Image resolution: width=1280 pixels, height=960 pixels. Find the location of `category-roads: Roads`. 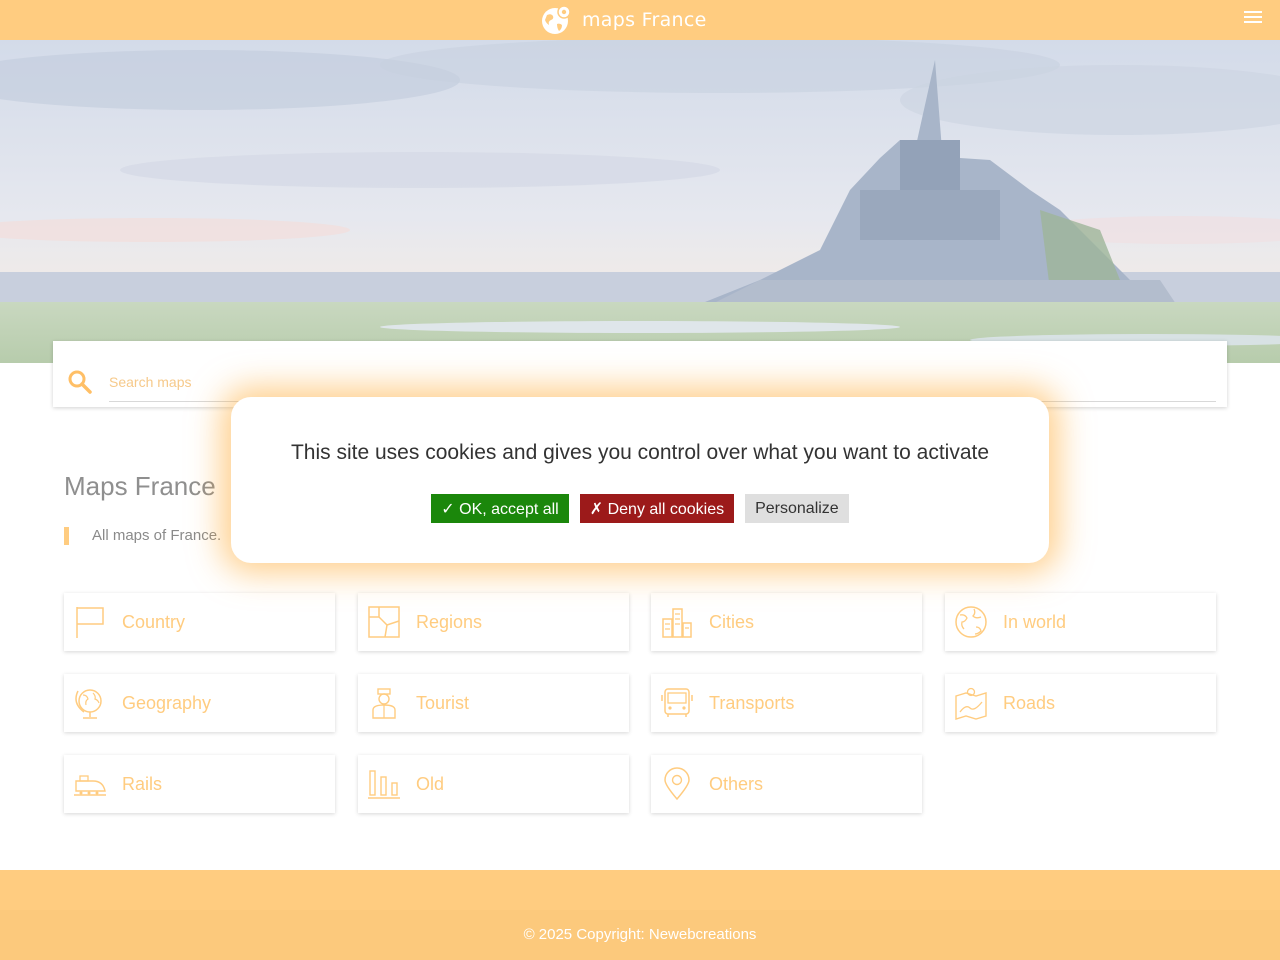

category-roads: Roads is located at coordinates (1080, 703).